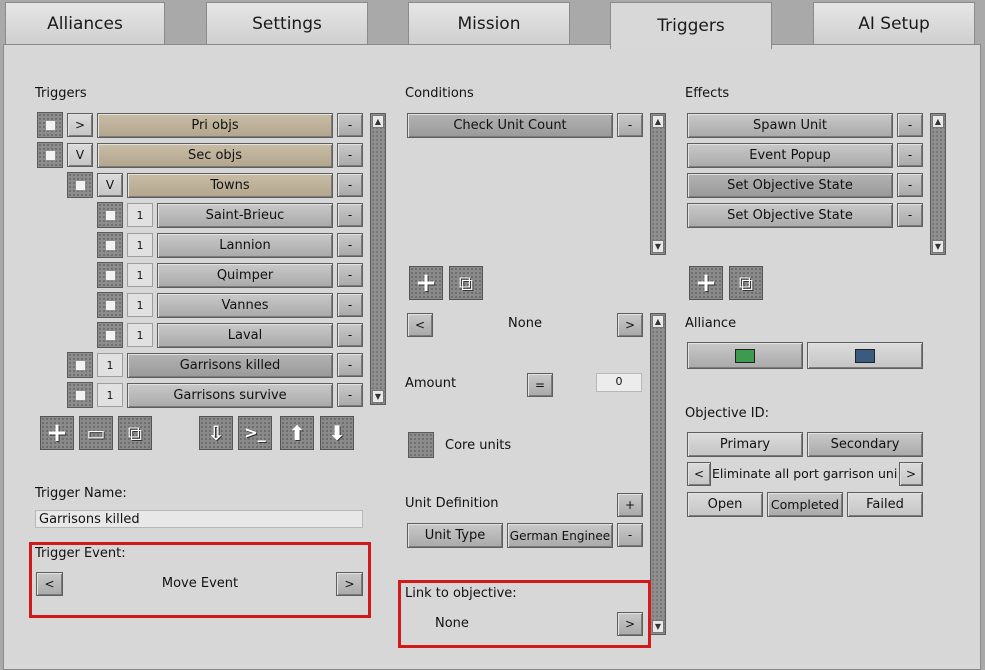 The height and width of the screenshot is (670, 985). What do you see at coordinates (489, 23) in the screenshot?
I see `tab-mission: Mission` at bounding box center [489, 23].